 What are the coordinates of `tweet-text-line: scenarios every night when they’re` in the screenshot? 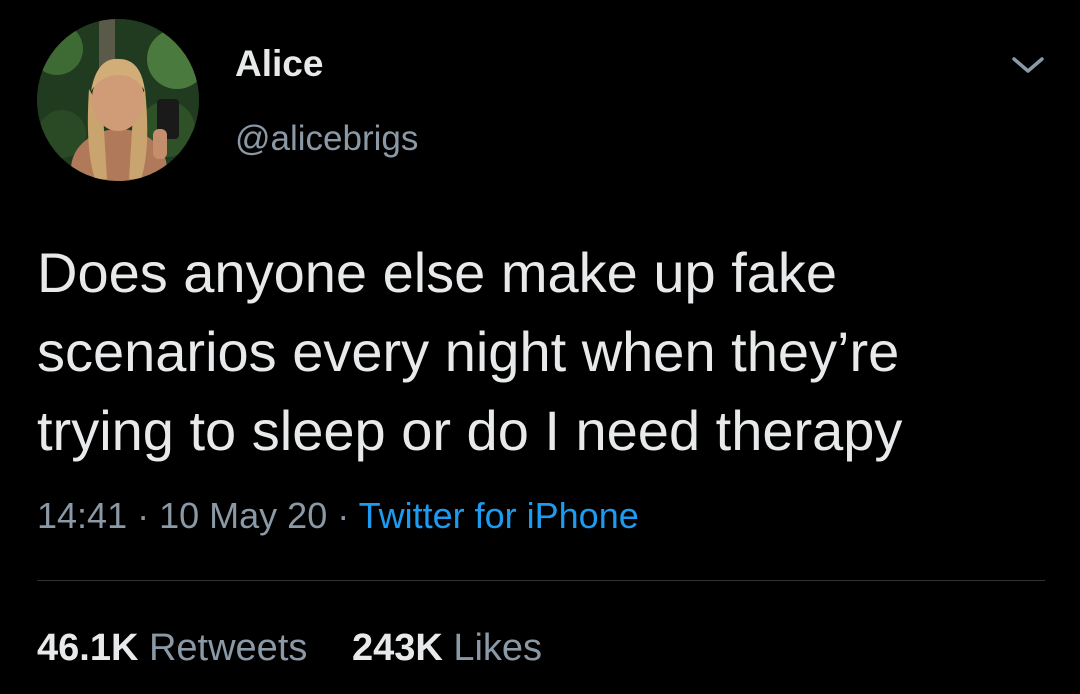 It's located at (468, 351).